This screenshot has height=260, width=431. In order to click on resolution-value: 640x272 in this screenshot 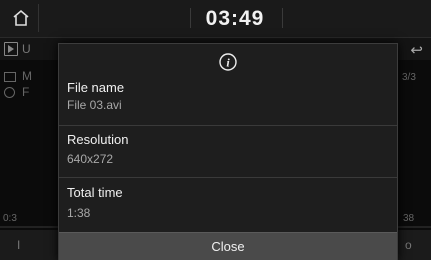, I will do `click(90, 159)`.